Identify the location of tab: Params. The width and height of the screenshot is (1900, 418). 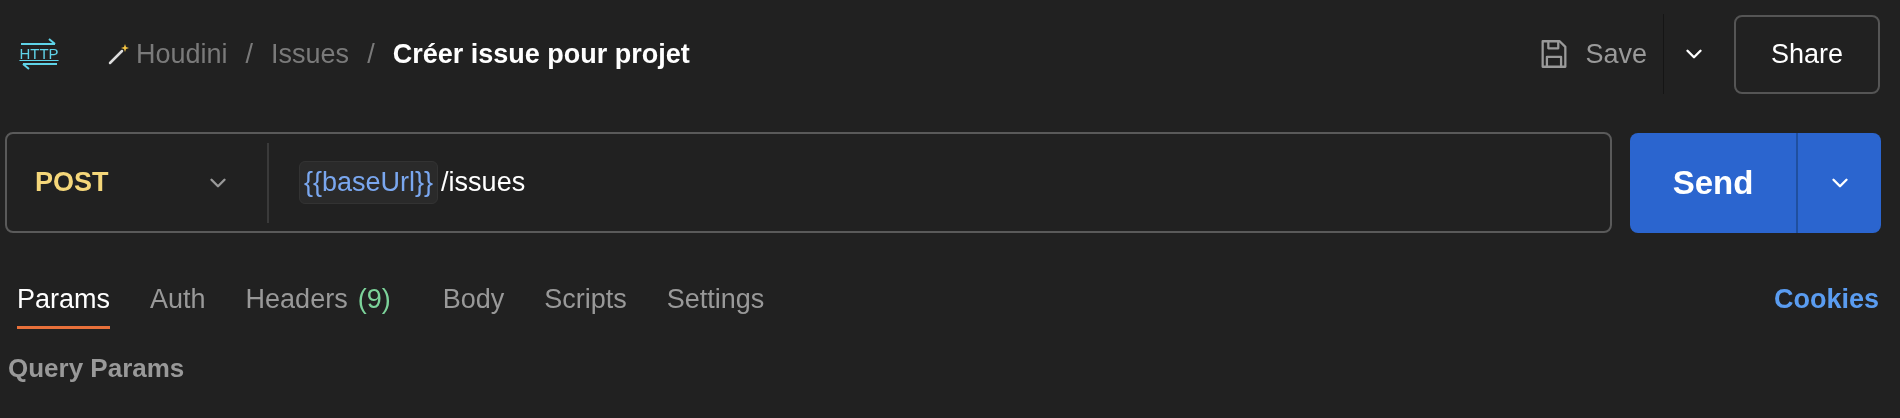
(64, 304).